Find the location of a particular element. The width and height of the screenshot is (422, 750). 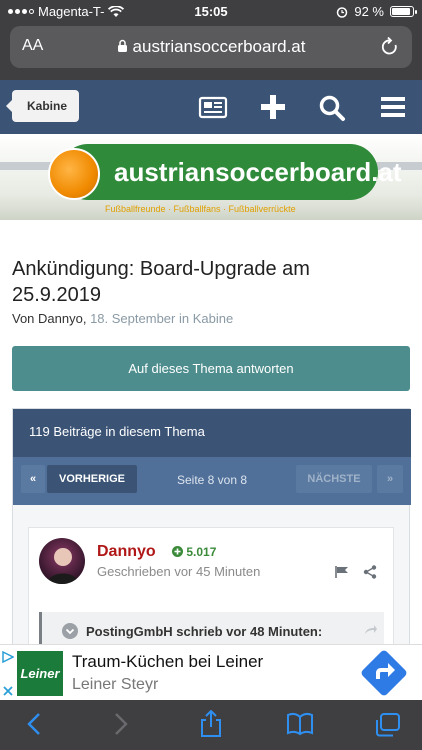

topic-title: Ankündigung: Board-Upgrade am 25.9.2019 is located at coordinates (161, 282).